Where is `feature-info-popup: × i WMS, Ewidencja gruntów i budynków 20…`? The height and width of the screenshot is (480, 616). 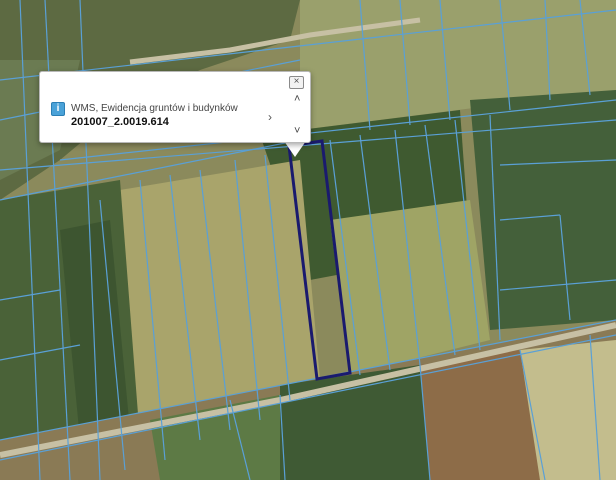 feature-info-popup: × i WMS, Ewidencja gruntów i budynków 20… is located at coordinates (175, 107).